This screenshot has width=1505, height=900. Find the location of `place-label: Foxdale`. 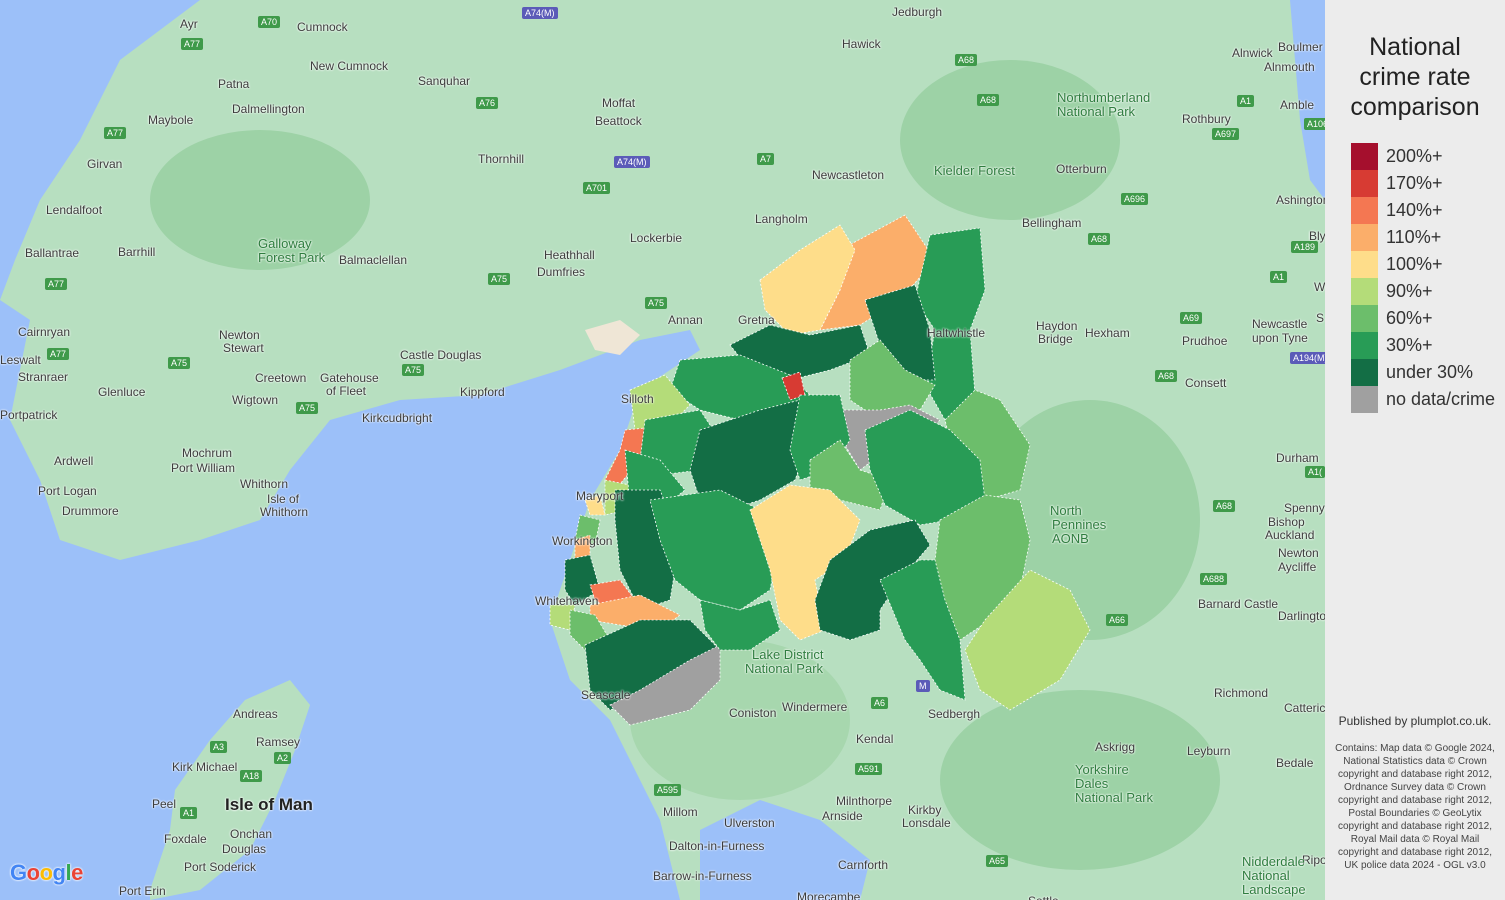

place-label: Foxdale is located at coordinates (185, 839).